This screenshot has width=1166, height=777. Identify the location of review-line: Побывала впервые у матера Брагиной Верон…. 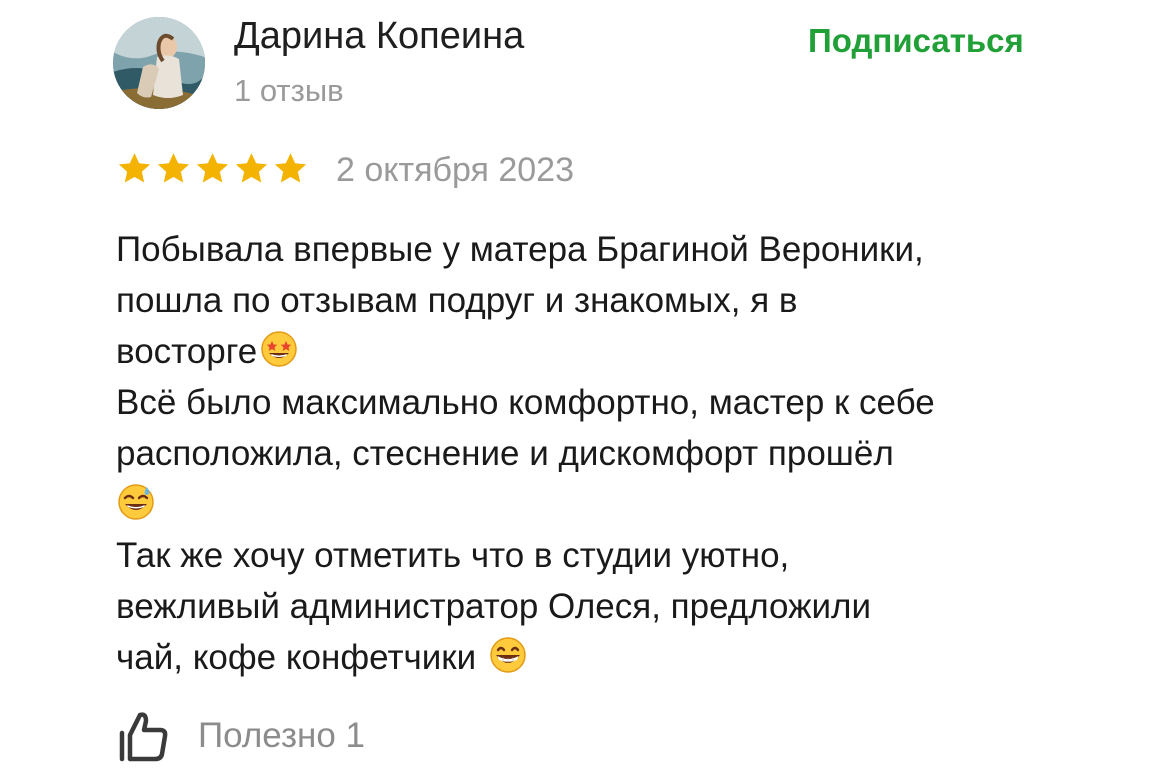
(520, 249).